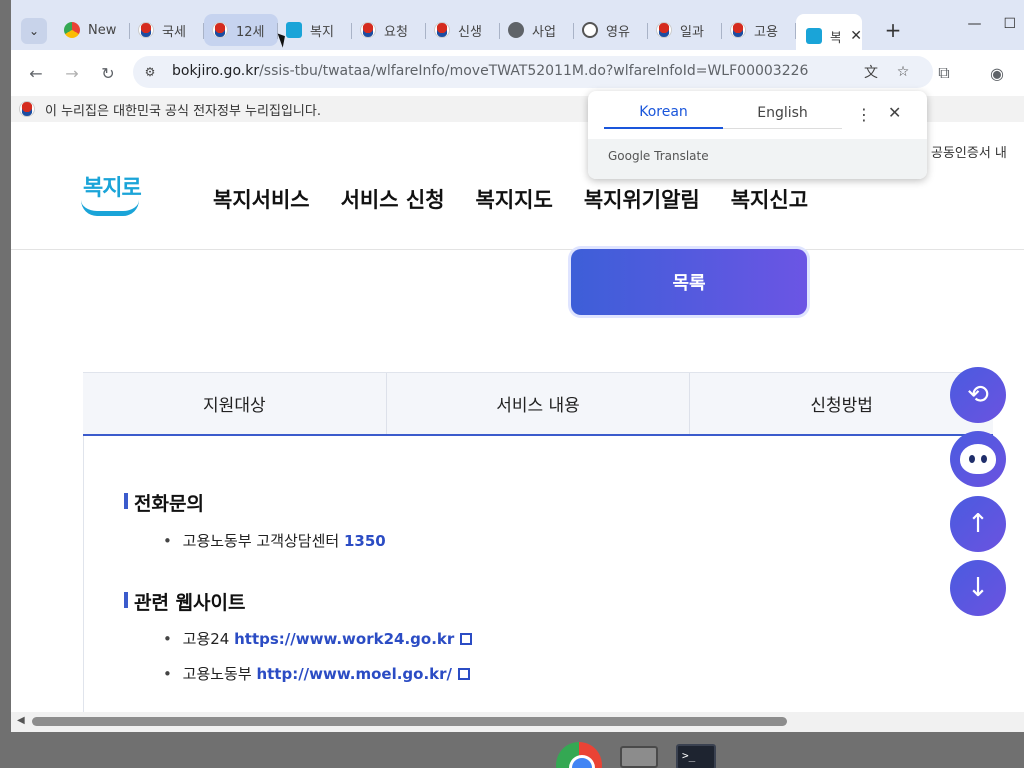  Describe the element at coordinates (759, 30) in the screenshot. I see `browser-tab: 고용` at that location.